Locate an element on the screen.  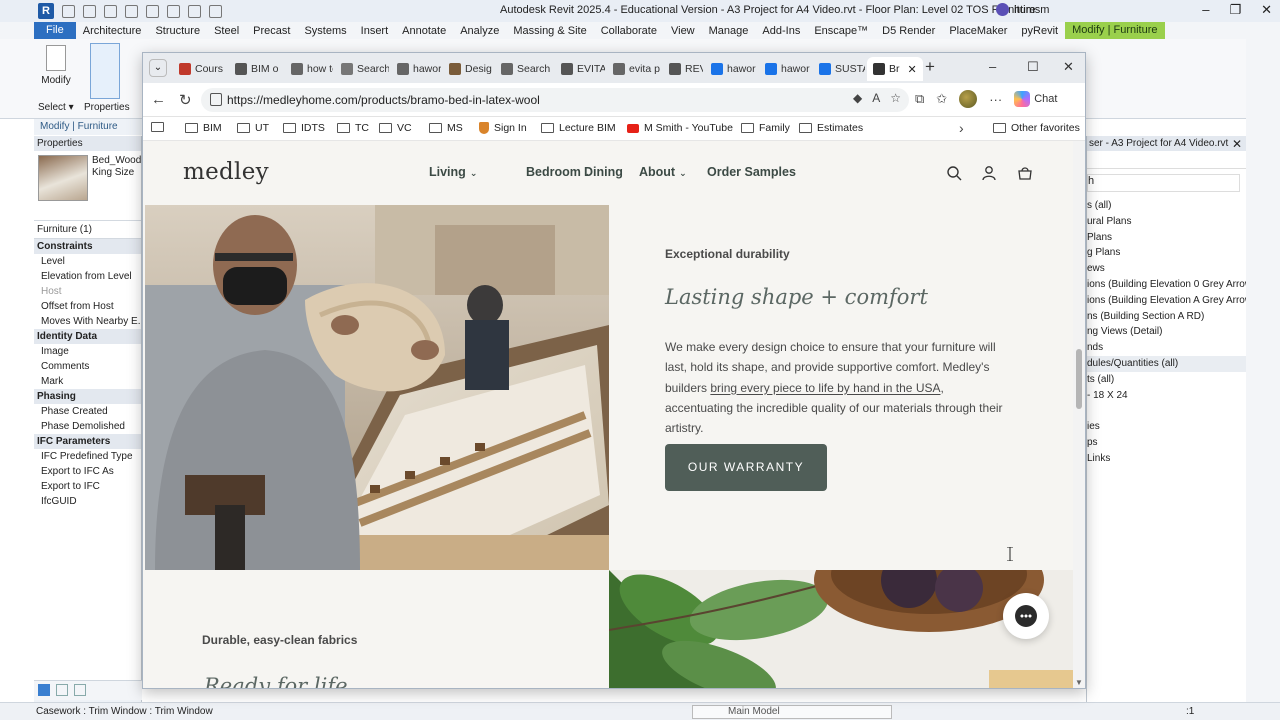
property-row: Export to IFC As is located at coordinates (87, 471).